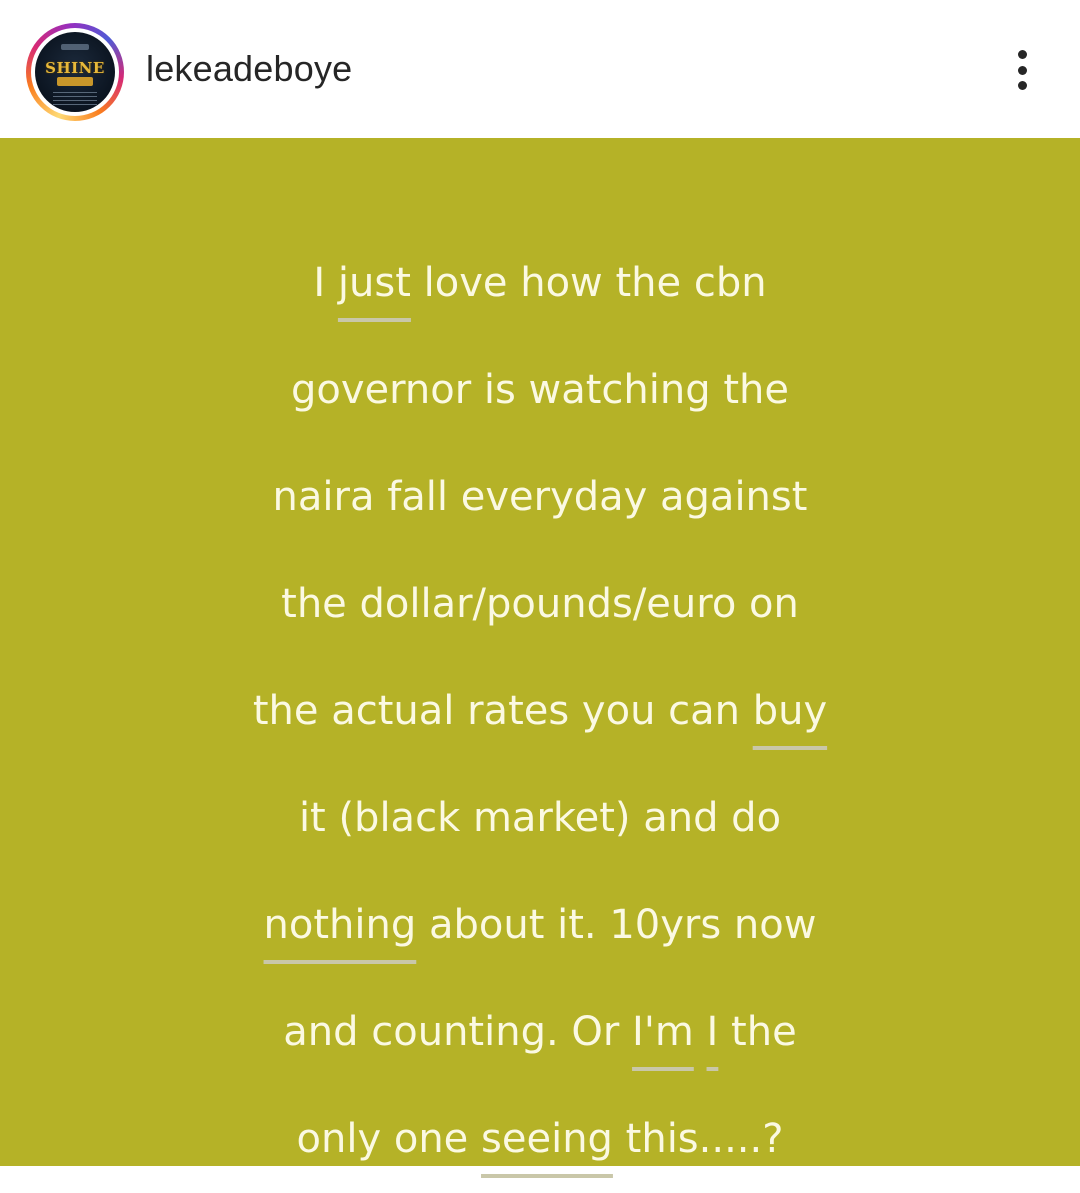 The image size is (1080, 1193). What do you see at coordinates (1022, 70) in the screenshot?
I see `more-vertical-icon` at bounding box center [1022, 70].